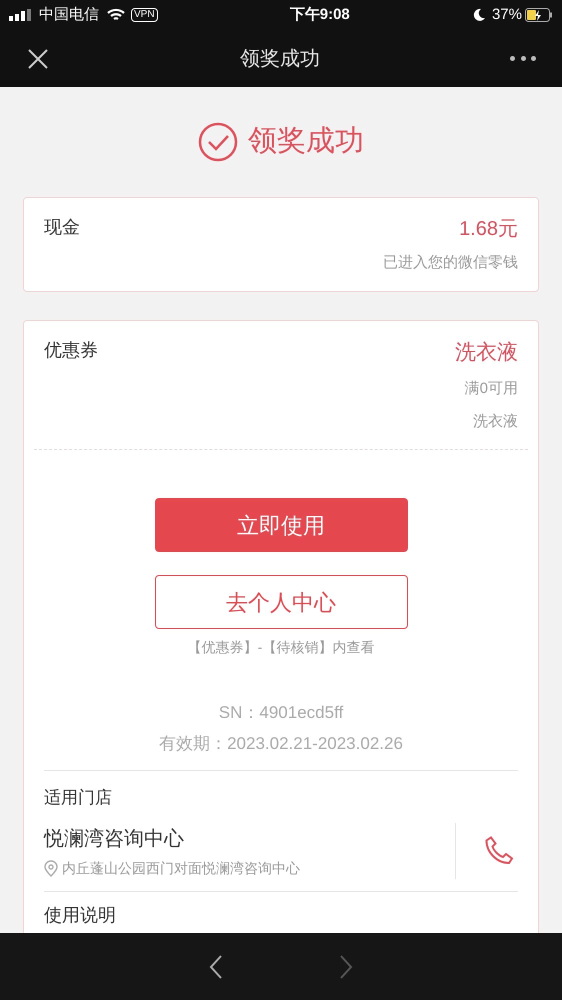 The image size is (562, 1000). Describe the element at coordinates (38, 58) in the screenshot. I see `close-button` at that location.